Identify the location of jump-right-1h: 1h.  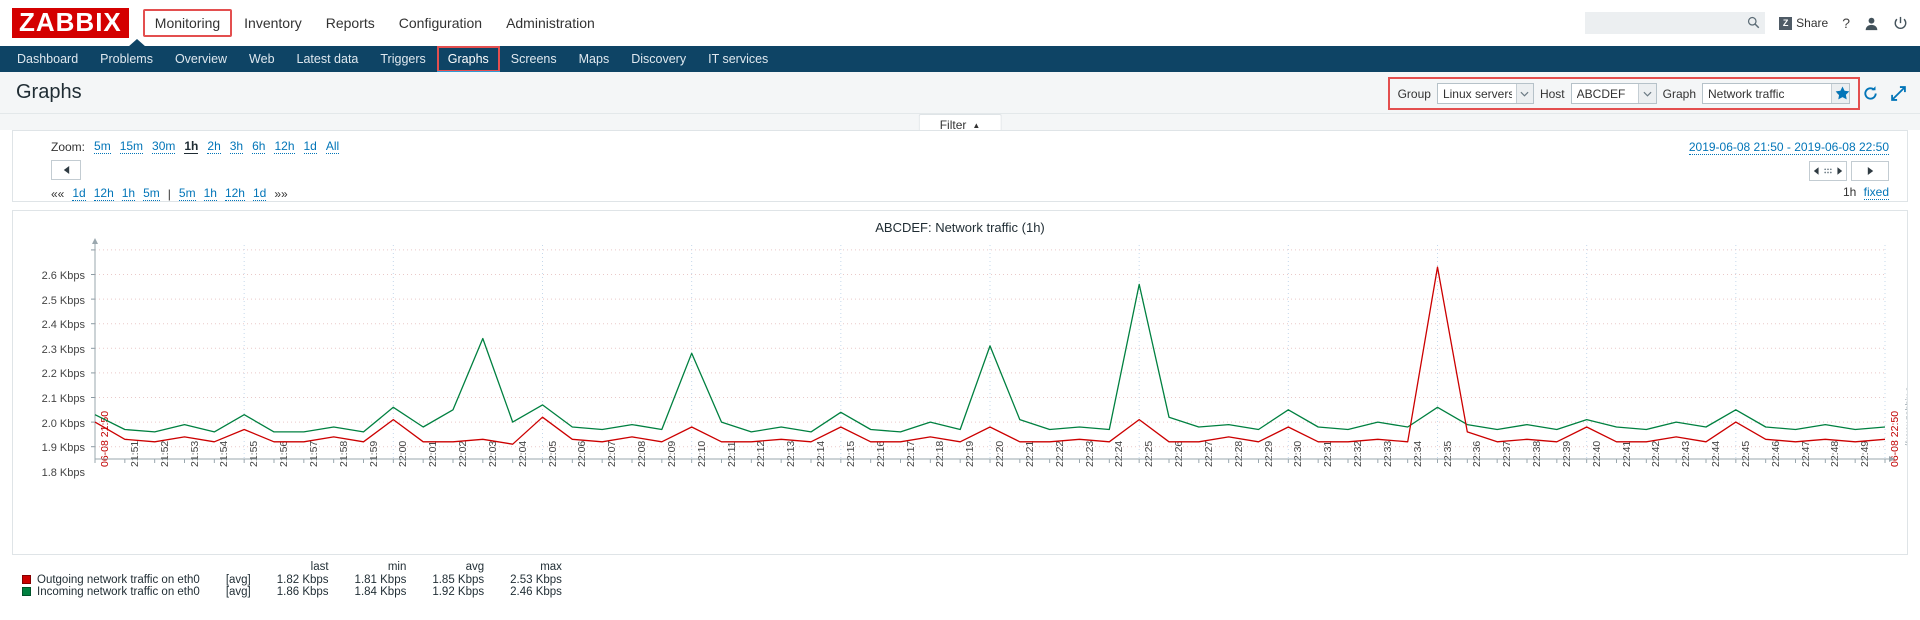
(210, 193).